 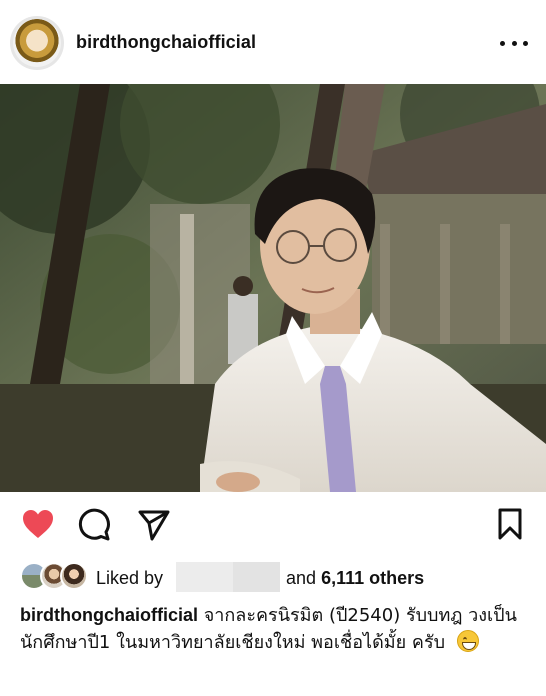 I want to click on post-username: birdthongchaiofficial, so click(x=166, y=42).